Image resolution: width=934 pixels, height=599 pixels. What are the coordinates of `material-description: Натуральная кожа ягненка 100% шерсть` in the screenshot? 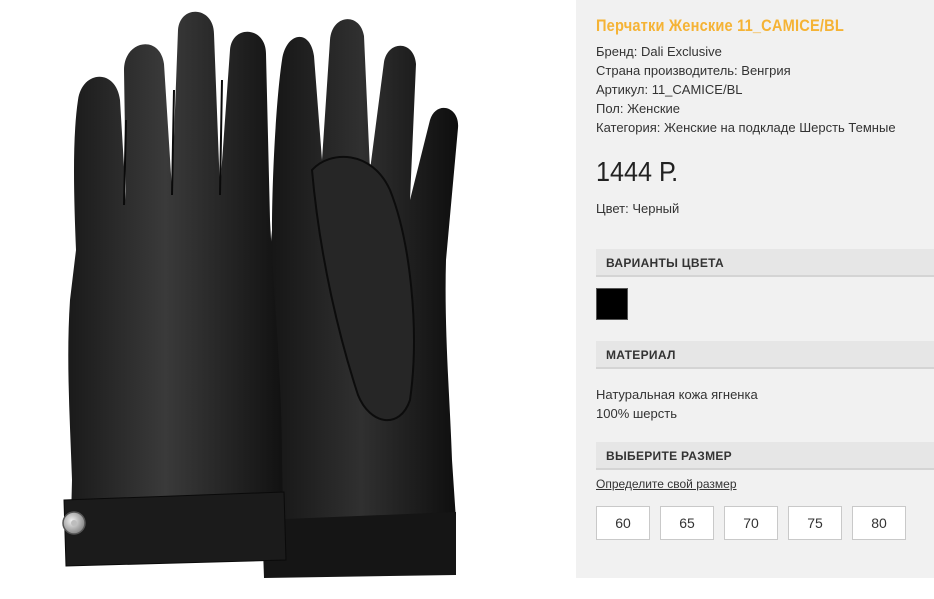 It's located at (677, 404).